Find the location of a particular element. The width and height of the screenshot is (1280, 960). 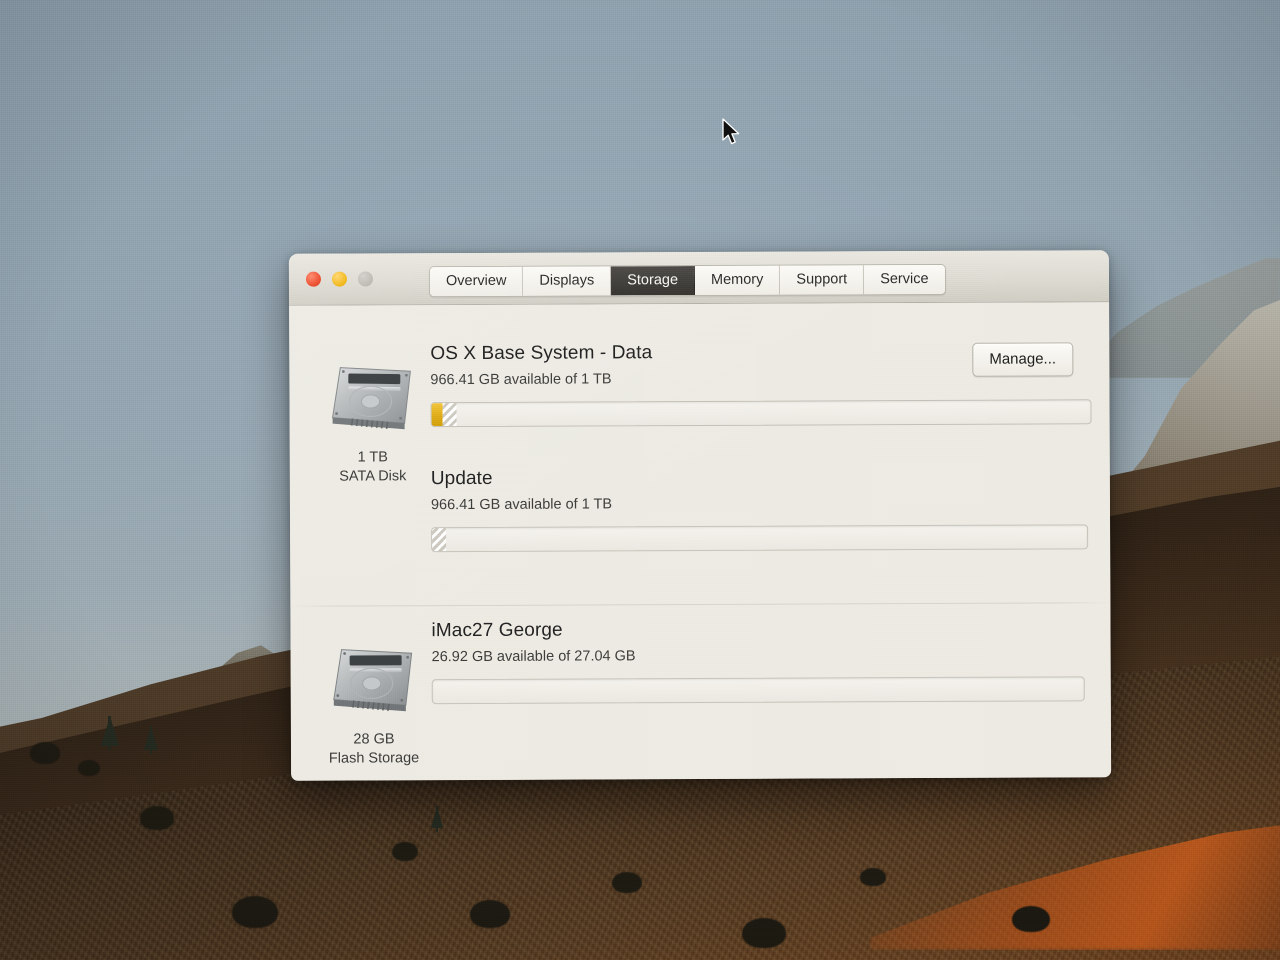

disk-kind-label: SATA Disk is located at coordinates (373, 476).